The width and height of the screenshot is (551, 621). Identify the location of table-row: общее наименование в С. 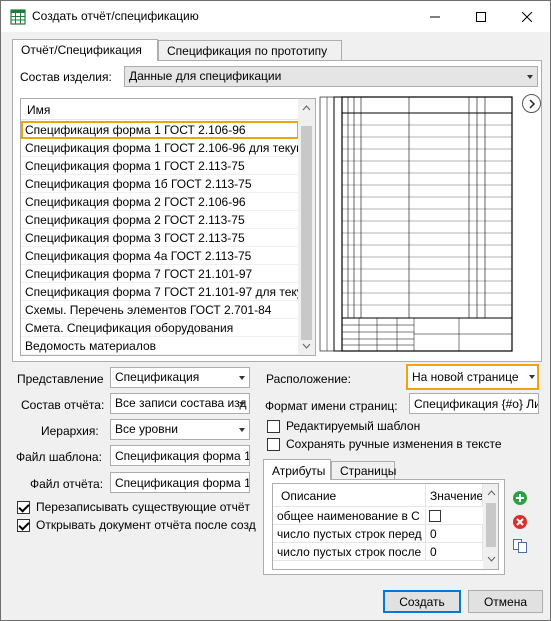
(378, 515).